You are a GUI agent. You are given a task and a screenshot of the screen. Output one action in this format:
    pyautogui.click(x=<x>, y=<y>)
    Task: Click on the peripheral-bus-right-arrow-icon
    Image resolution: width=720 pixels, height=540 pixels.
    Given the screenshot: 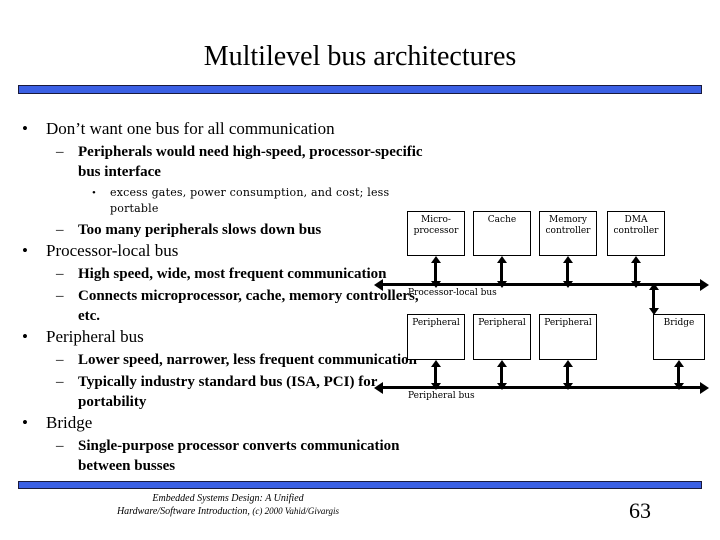 What is the action you would take?
    pyautogui.click(x=704, y=387)
    